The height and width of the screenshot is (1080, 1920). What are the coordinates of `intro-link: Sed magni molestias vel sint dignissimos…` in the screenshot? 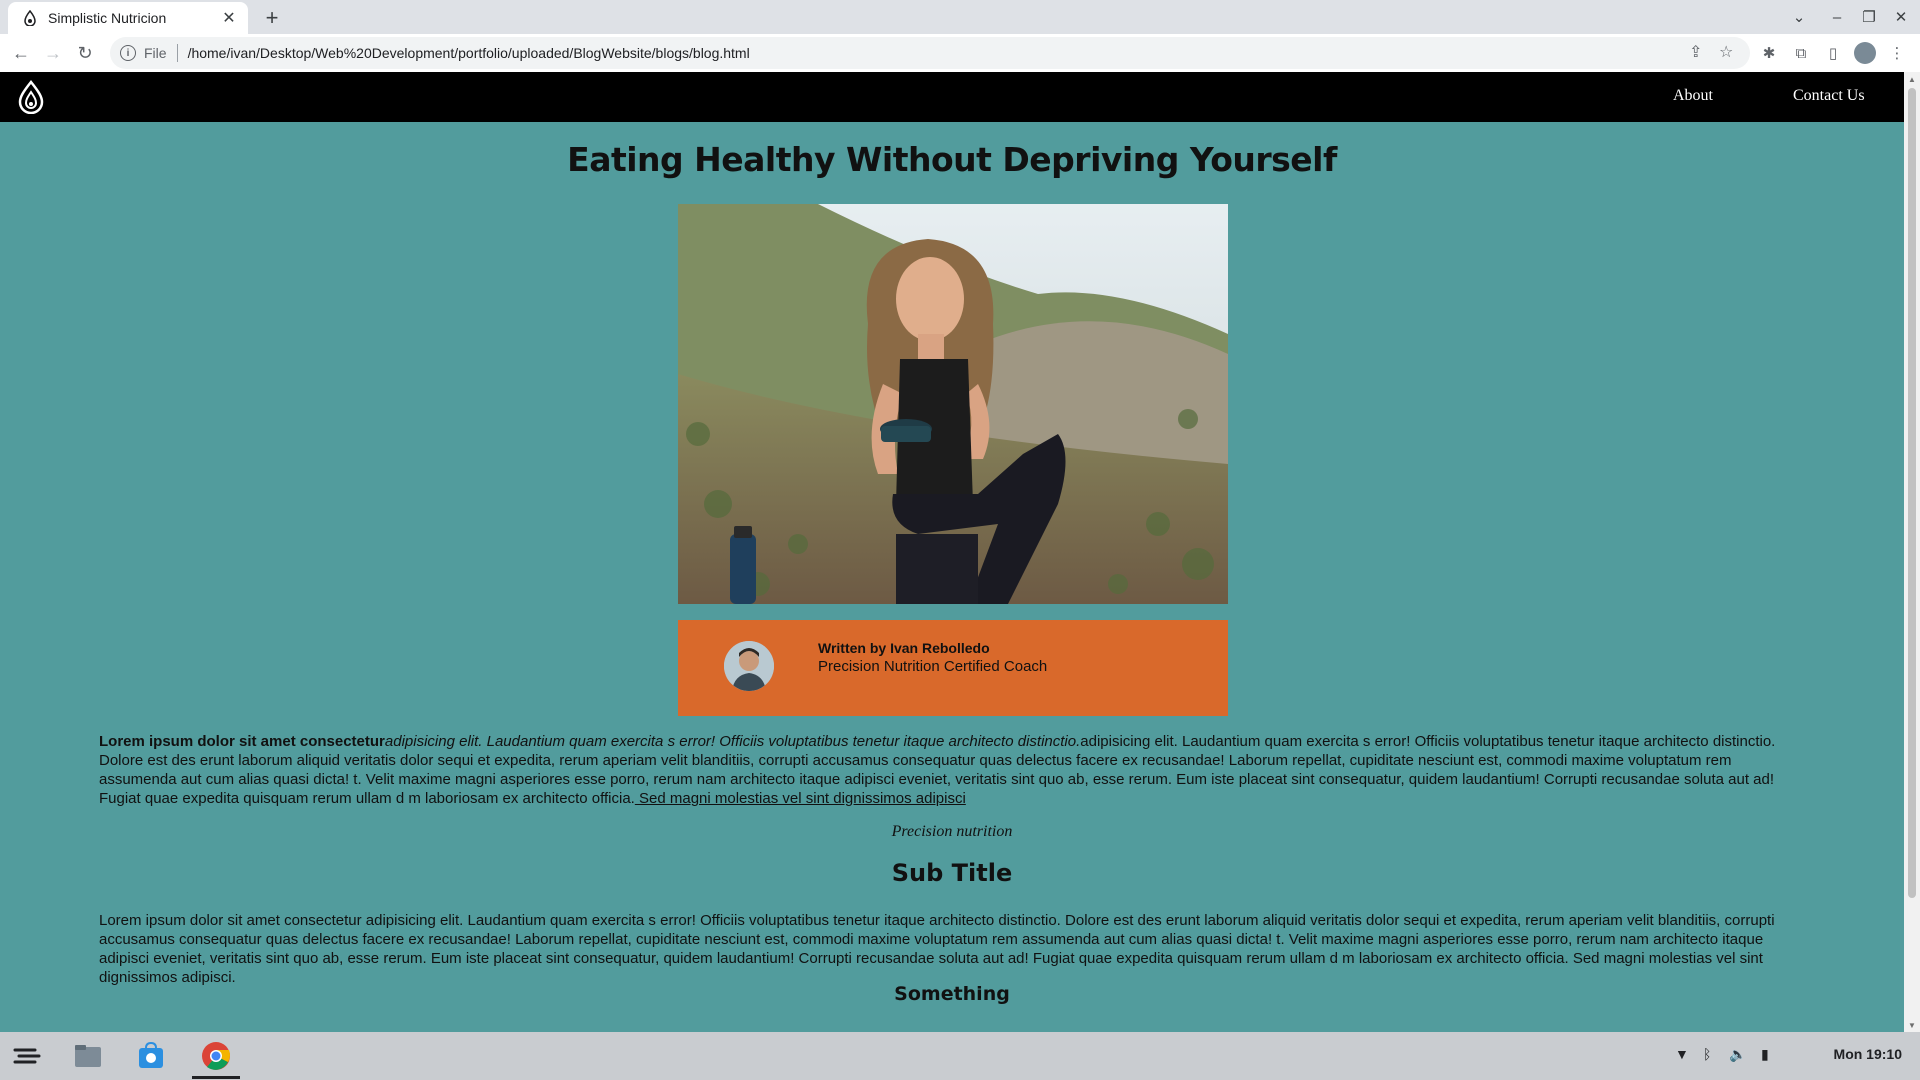 It's located at (800, 798).